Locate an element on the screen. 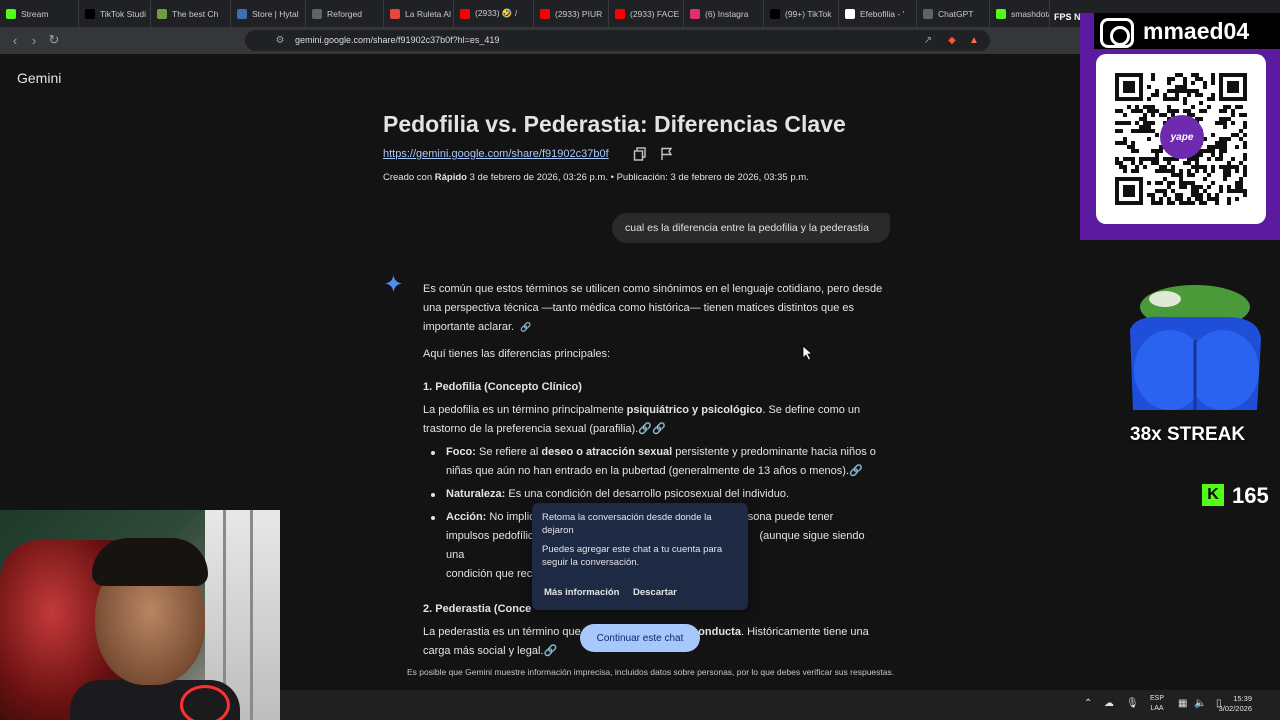  onedrive-icon: ☁ is located at coordinates (1109, 703).